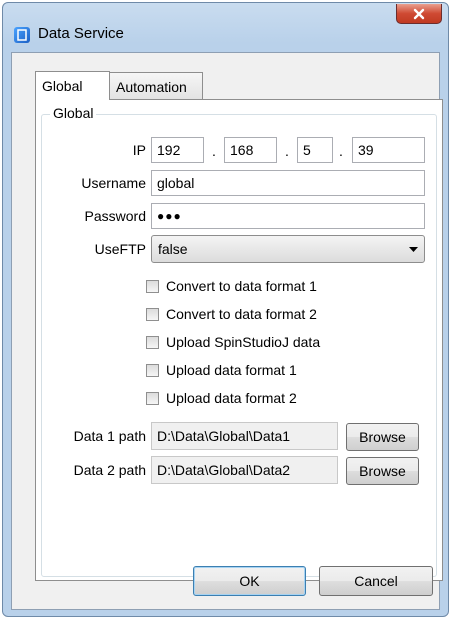 This screenshot has height=621, width=453. What do you see at coordinates (156, 85) in the screenshot?
I see `tab-automation: Automation` at bounding box center [156, 85].